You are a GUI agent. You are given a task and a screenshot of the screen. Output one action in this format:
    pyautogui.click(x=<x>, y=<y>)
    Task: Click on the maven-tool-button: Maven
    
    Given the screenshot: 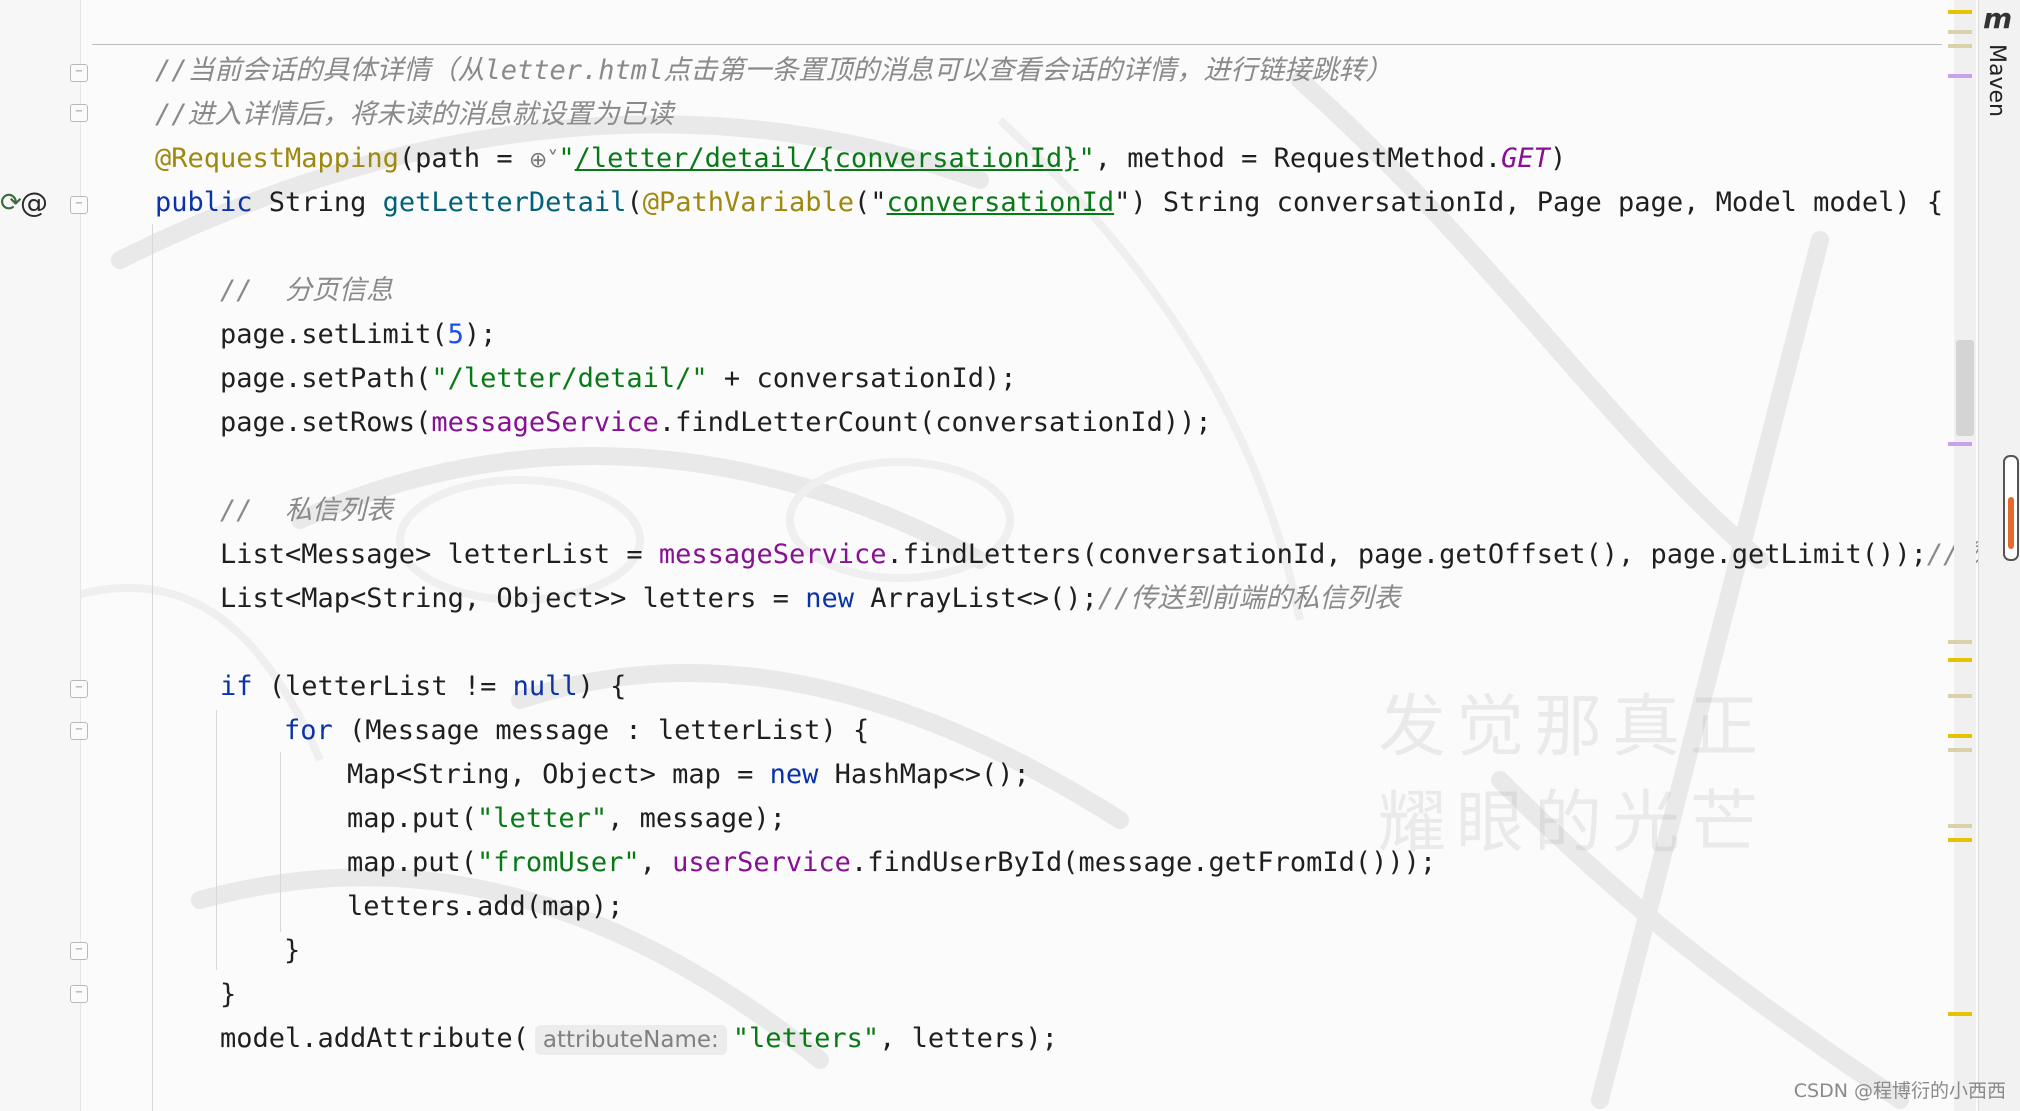 What is the action you would take?
    pyautogui.click(x=1996, y=80)
    